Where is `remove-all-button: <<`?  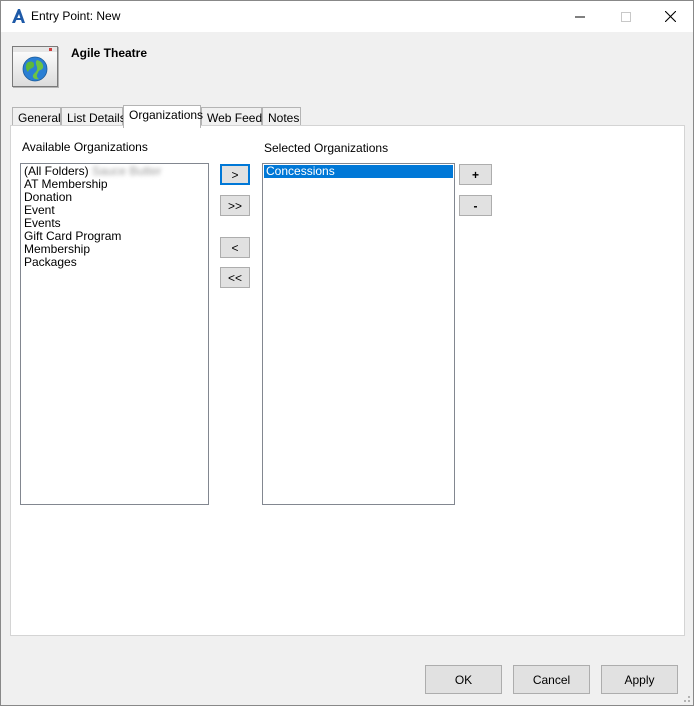
remove-all-button: << is located at coordinates (235, 277).